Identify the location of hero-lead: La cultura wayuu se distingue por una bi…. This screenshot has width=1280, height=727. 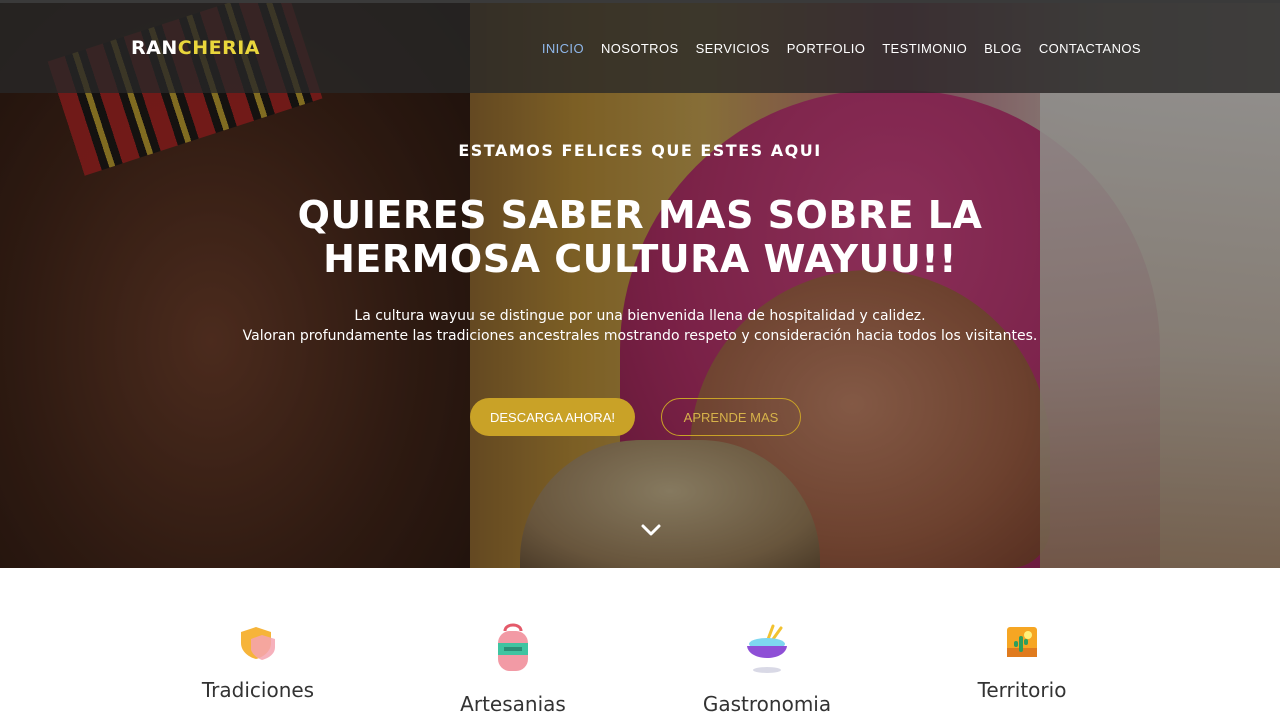
(640, 326).